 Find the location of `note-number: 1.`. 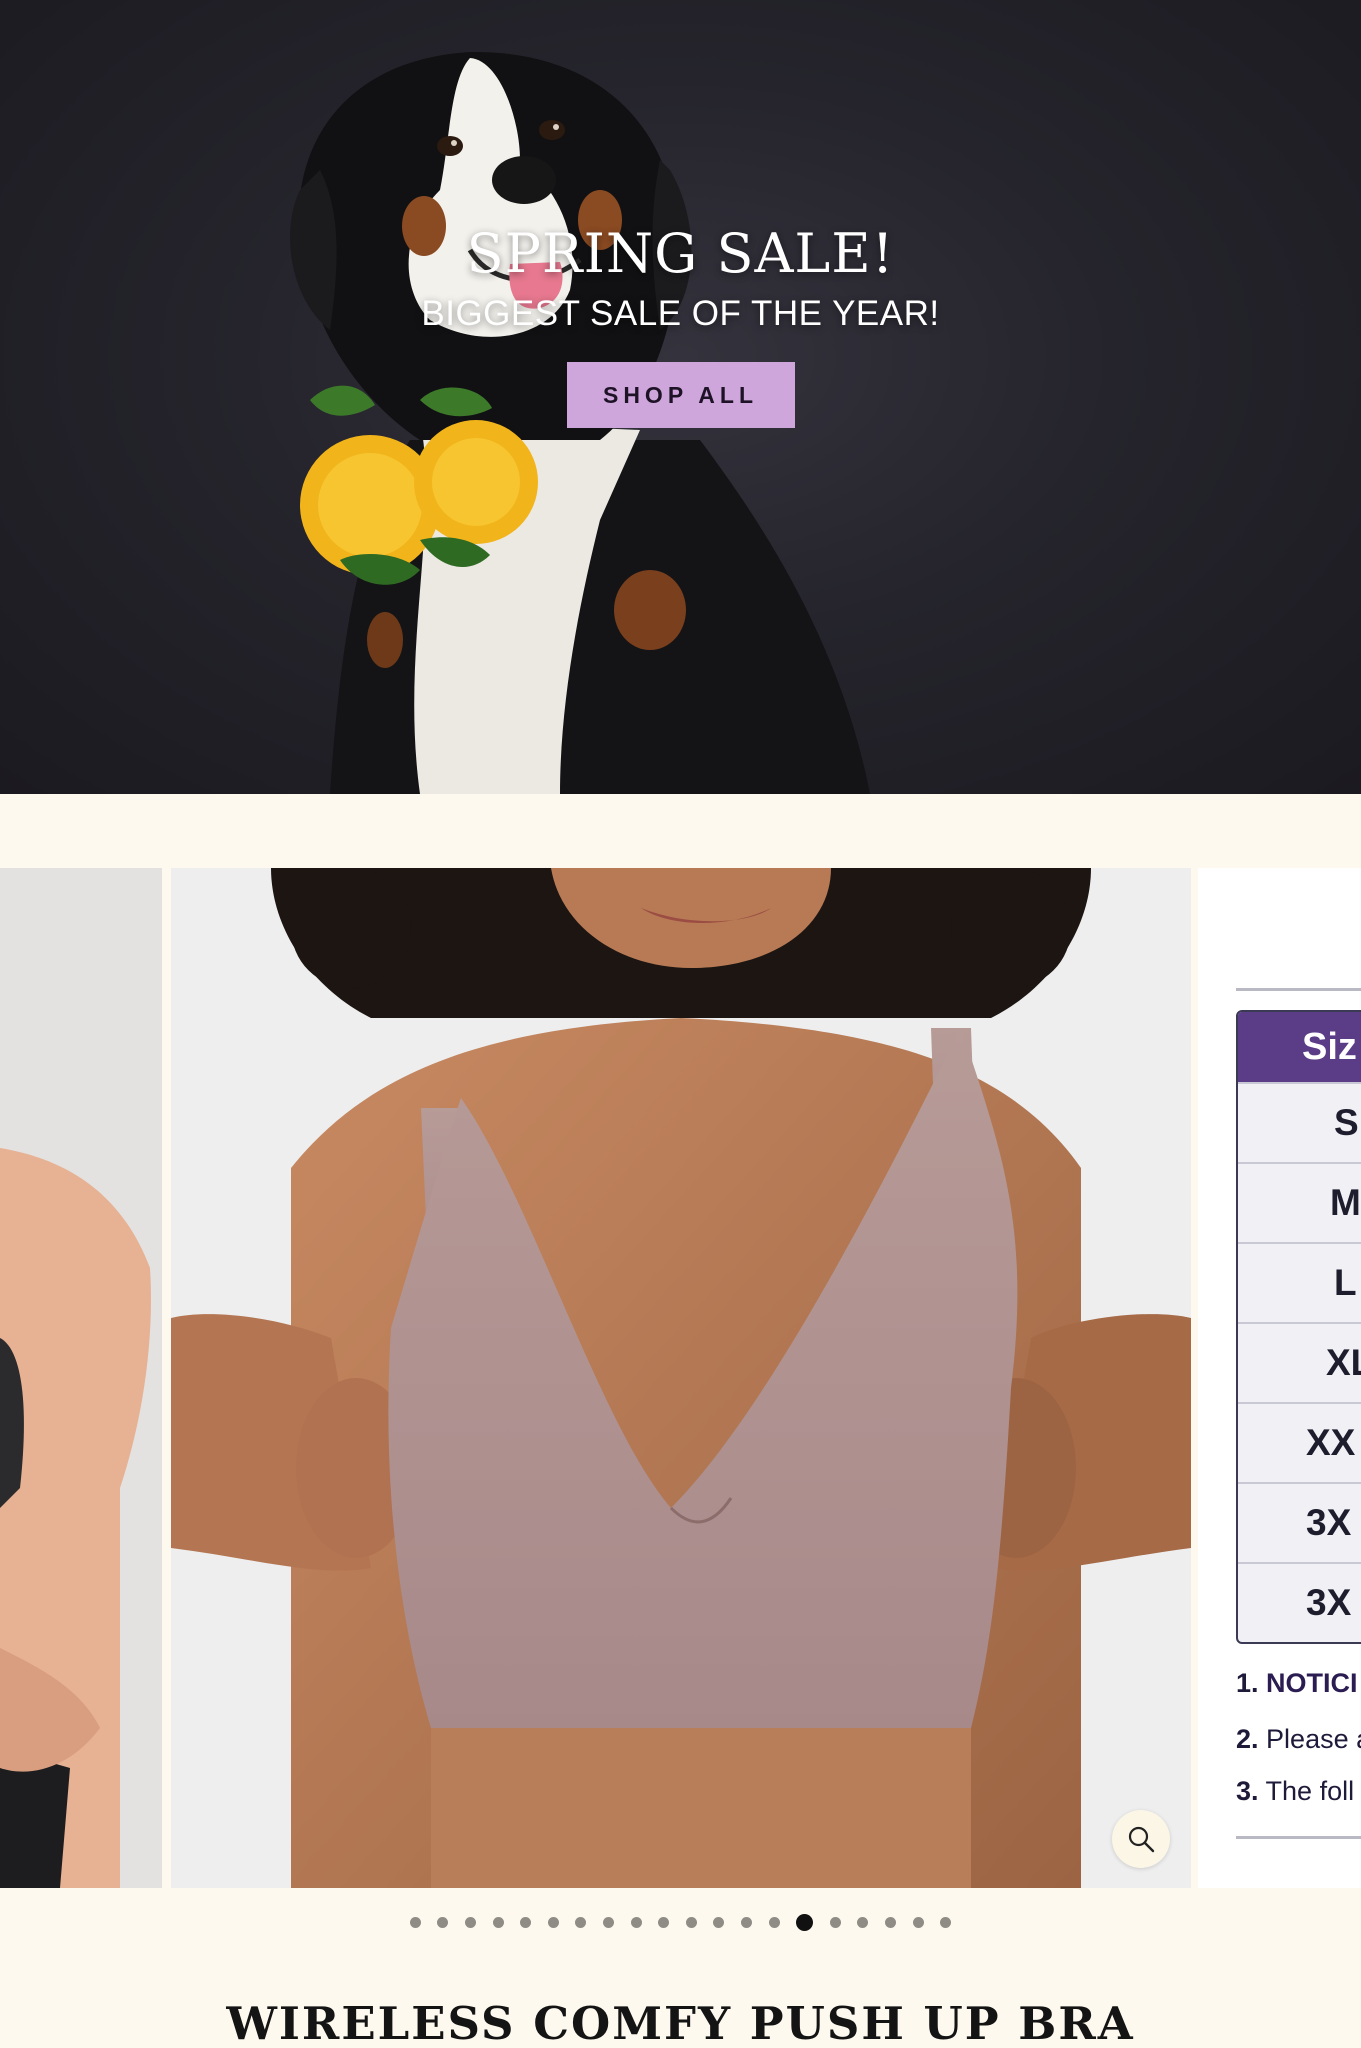

note-number: 1. is located at coordinates (1247, 1683).